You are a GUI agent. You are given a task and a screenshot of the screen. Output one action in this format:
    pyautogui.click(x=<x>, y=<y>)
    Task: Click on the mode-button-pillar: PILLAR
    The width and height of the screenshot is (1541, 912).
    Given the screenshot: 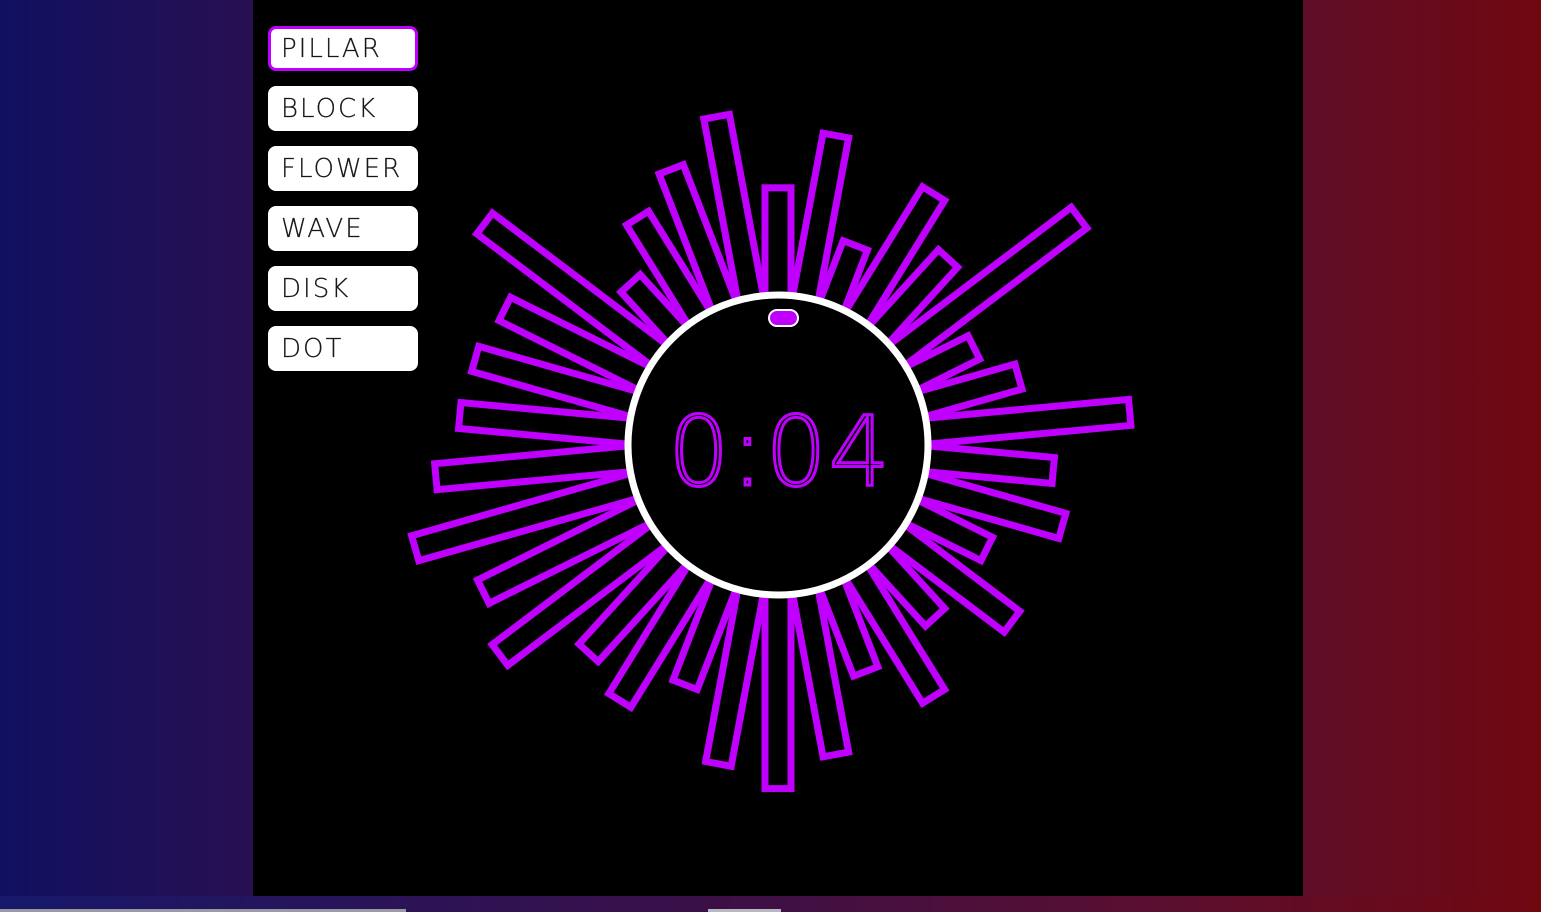 What is the action you would take?
    pyautogui.click(x=343, y=48)
    